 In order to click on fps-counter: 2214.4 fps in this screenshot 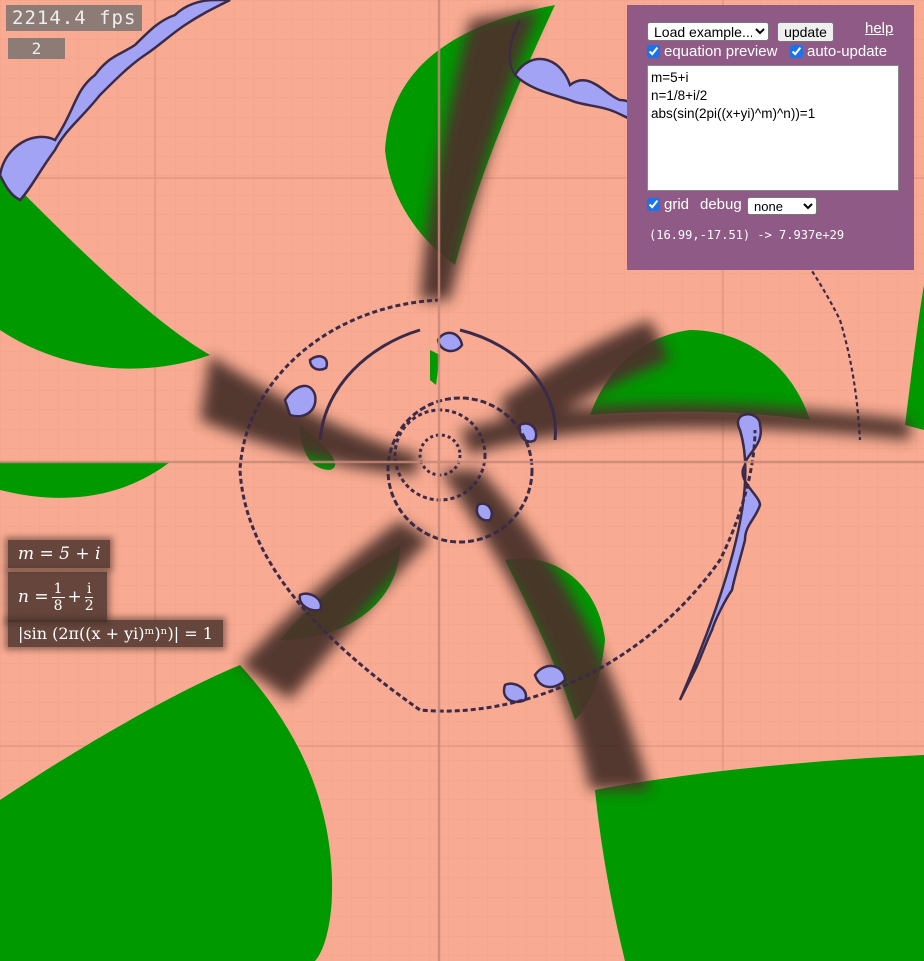, I will do `click(74, 18)`.